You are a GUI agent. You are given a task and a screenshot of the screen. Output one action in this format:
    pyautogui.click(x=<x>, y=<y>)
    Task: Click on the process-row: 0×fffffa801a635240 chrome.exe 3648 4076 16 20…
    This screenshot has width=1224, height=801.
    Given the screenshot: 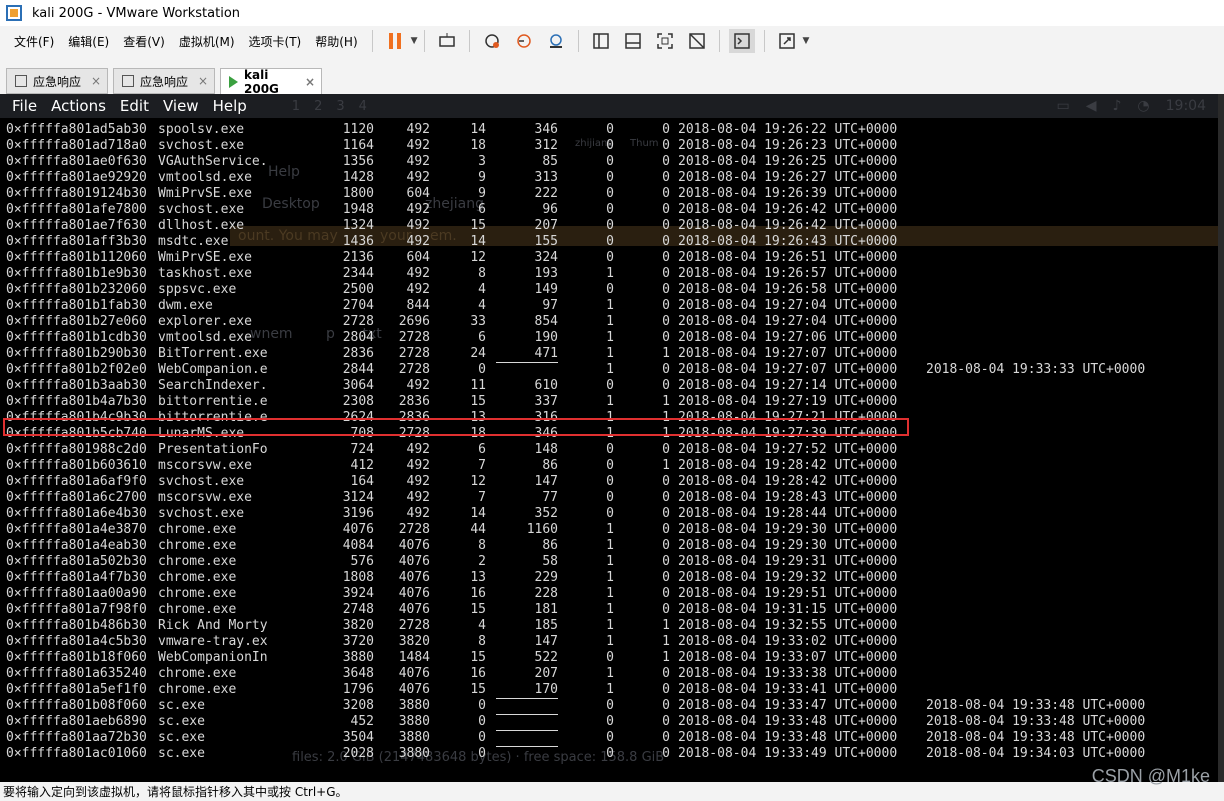 What is the action you would take?
    pyautogui.click(x=612, y=674)
    